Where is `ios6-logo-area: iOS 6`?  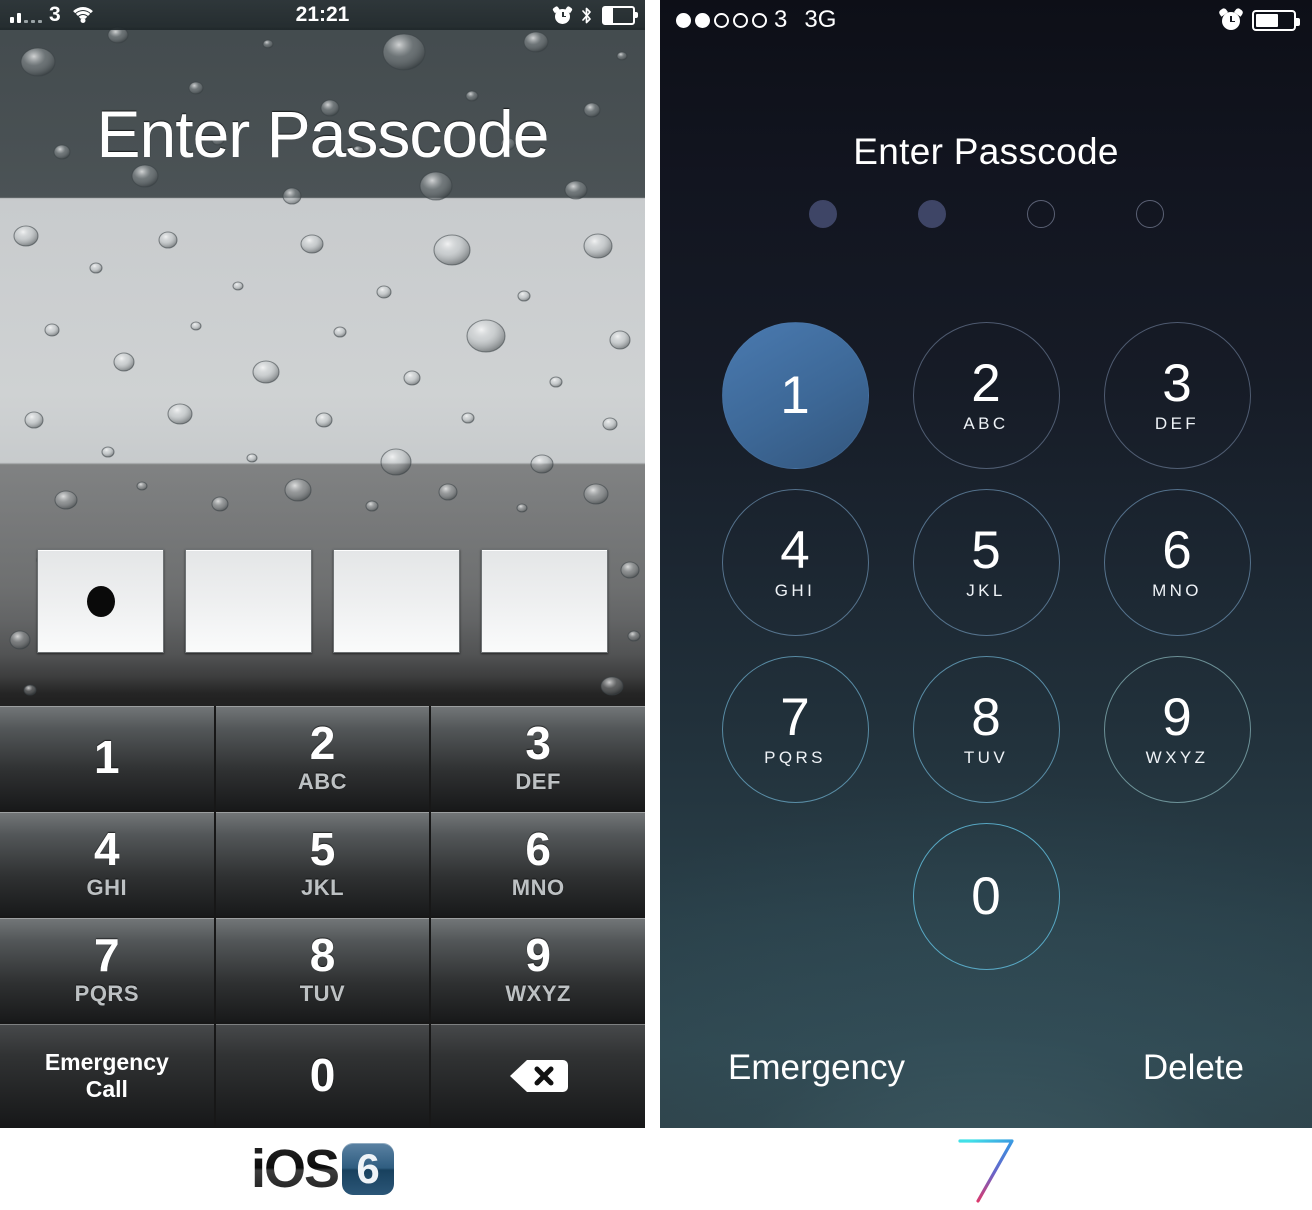
ios6-logo-area: iOS 6 is located at coordinates (322, 1169).